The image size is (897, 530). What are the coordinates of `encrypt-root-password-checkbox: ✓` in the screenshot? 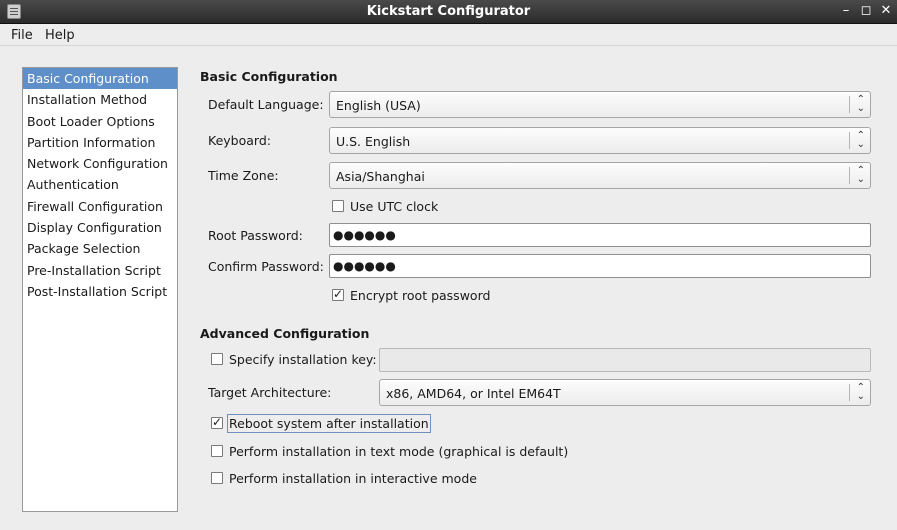 It's located at (338, 294).